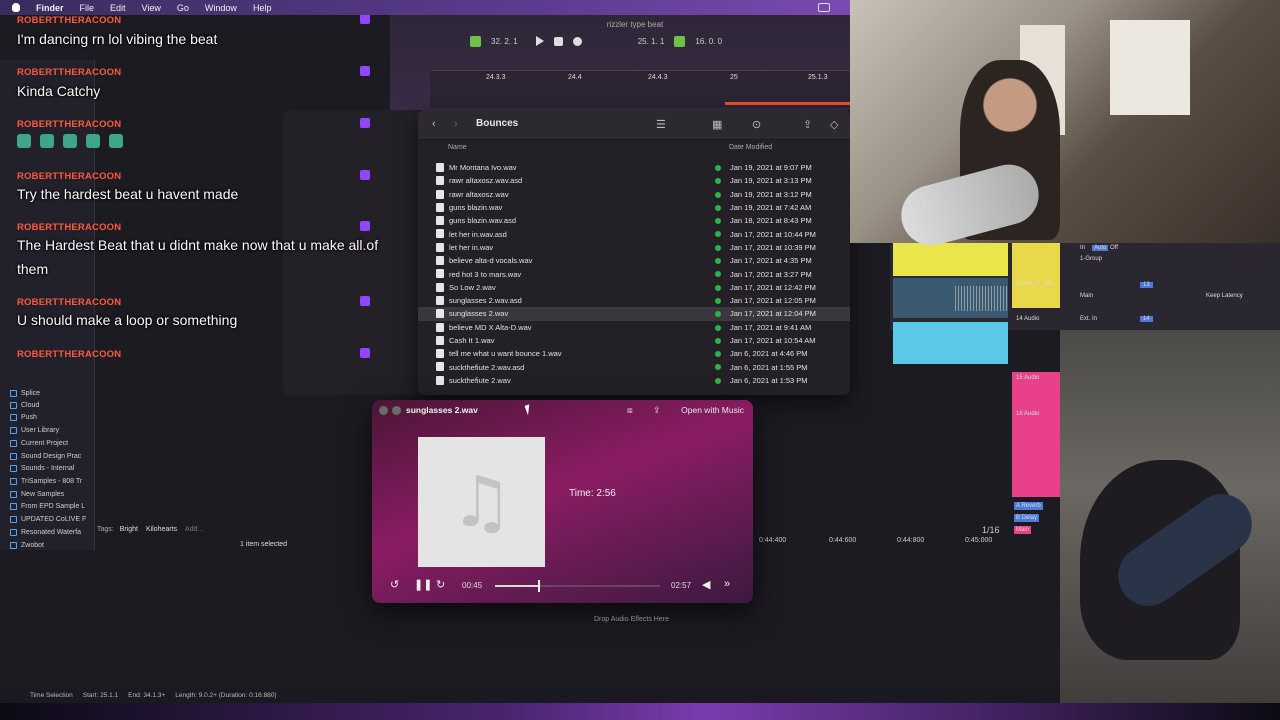 The width and height of the screenshot is (1280, 720). I want to click on playback-scrubber, so click(577, 586).